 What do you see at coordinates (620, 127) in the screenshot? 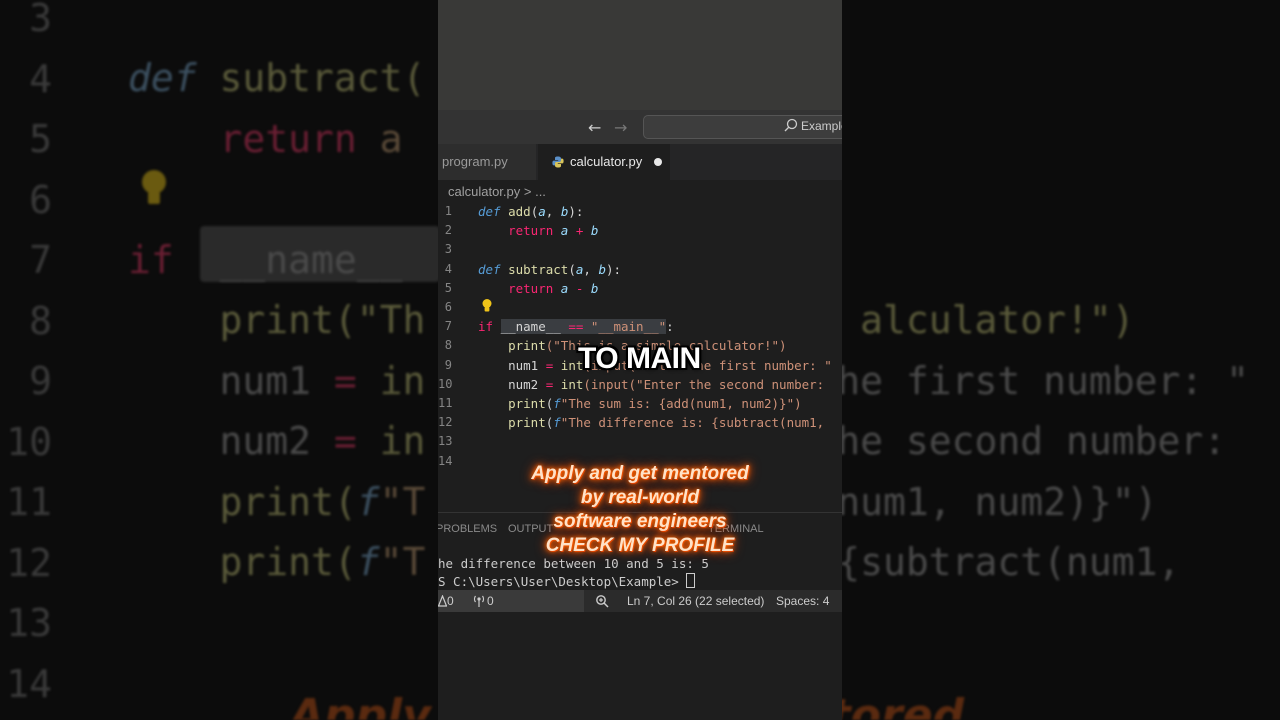
I see `forward-arrow-icon: →` at bounding box center [620, 127].